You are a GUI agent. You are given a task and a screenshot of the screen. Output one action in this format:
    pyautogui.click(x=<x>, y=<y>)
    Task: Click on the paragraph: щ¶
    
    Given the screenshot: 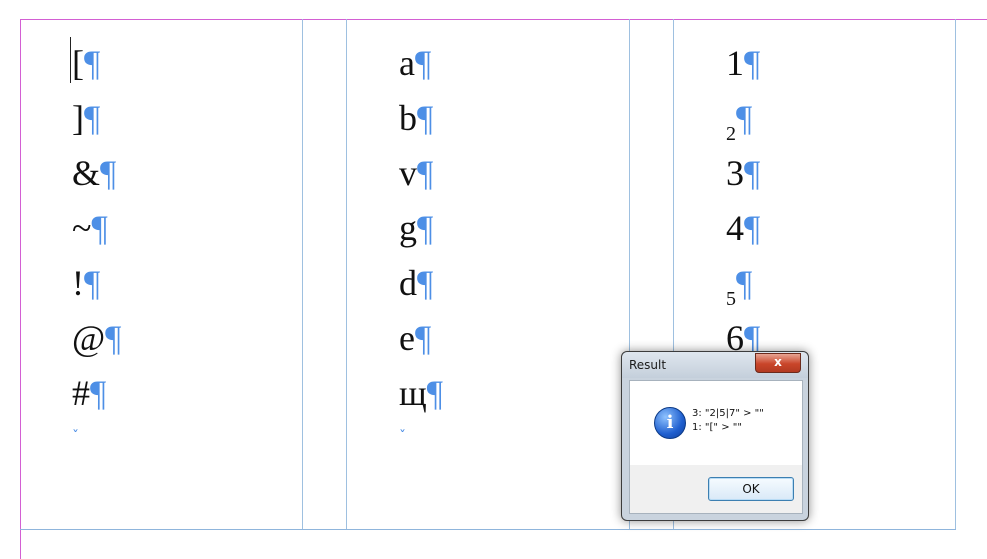 What is the action you would take?
    pyautogui.click(x=509, y=393)
    